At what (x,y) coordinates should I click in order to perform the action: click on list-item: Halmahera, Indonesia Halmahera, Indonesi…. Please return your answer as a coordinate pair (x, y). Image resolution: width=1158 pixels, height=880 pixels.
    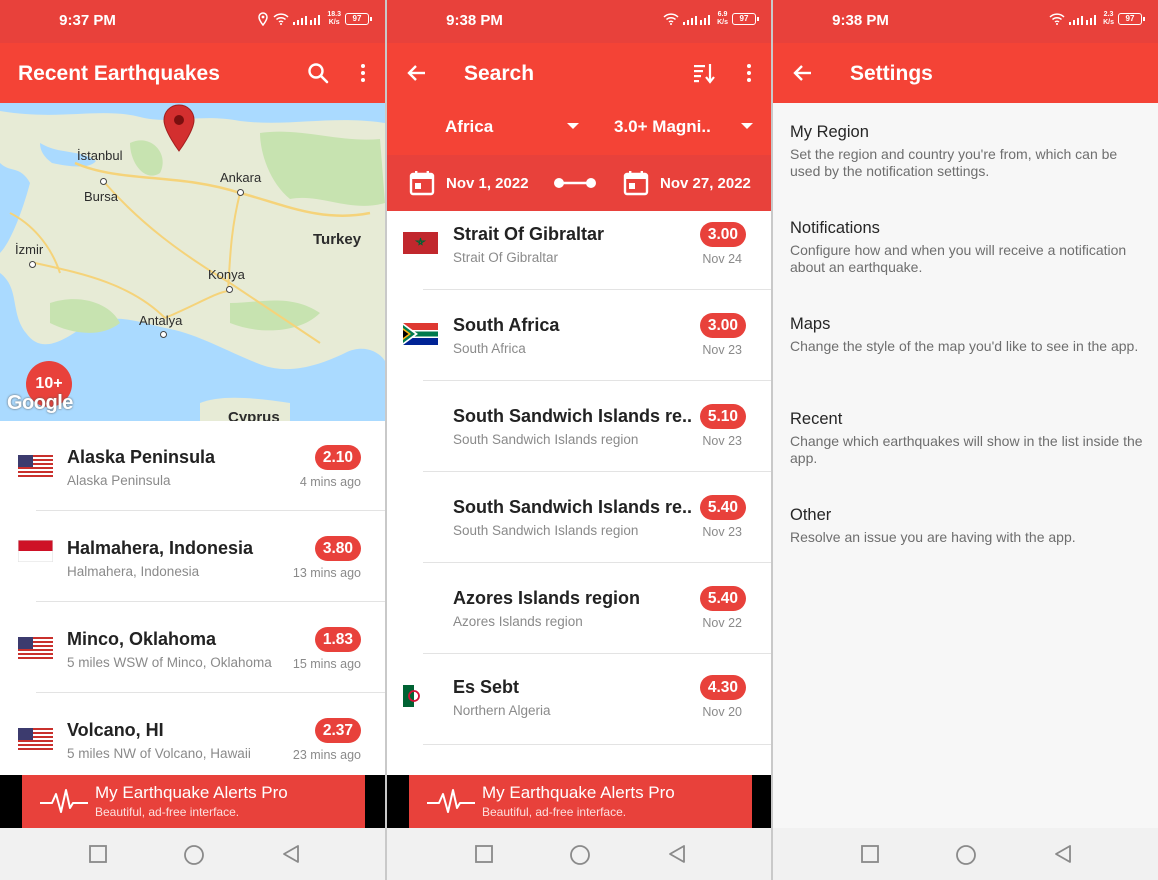
    Looking at the image, I should click on (192, 557).